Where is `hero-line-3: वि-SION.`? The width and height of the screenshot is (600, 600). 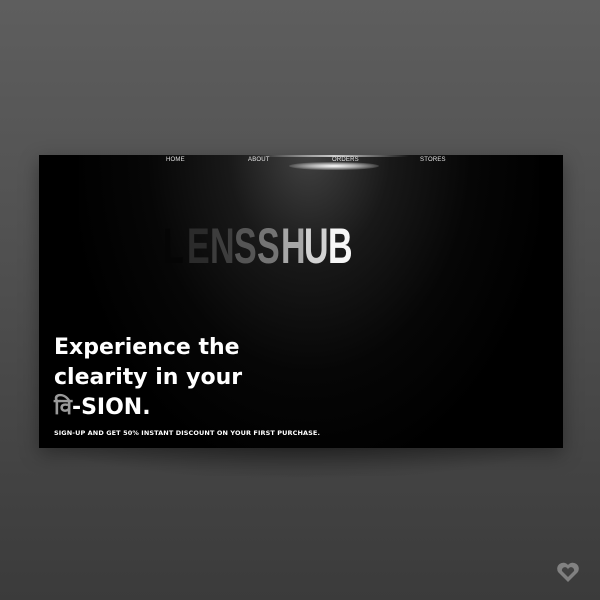
hero-line-3: वि-SION. is located at coordinates (148, 408).